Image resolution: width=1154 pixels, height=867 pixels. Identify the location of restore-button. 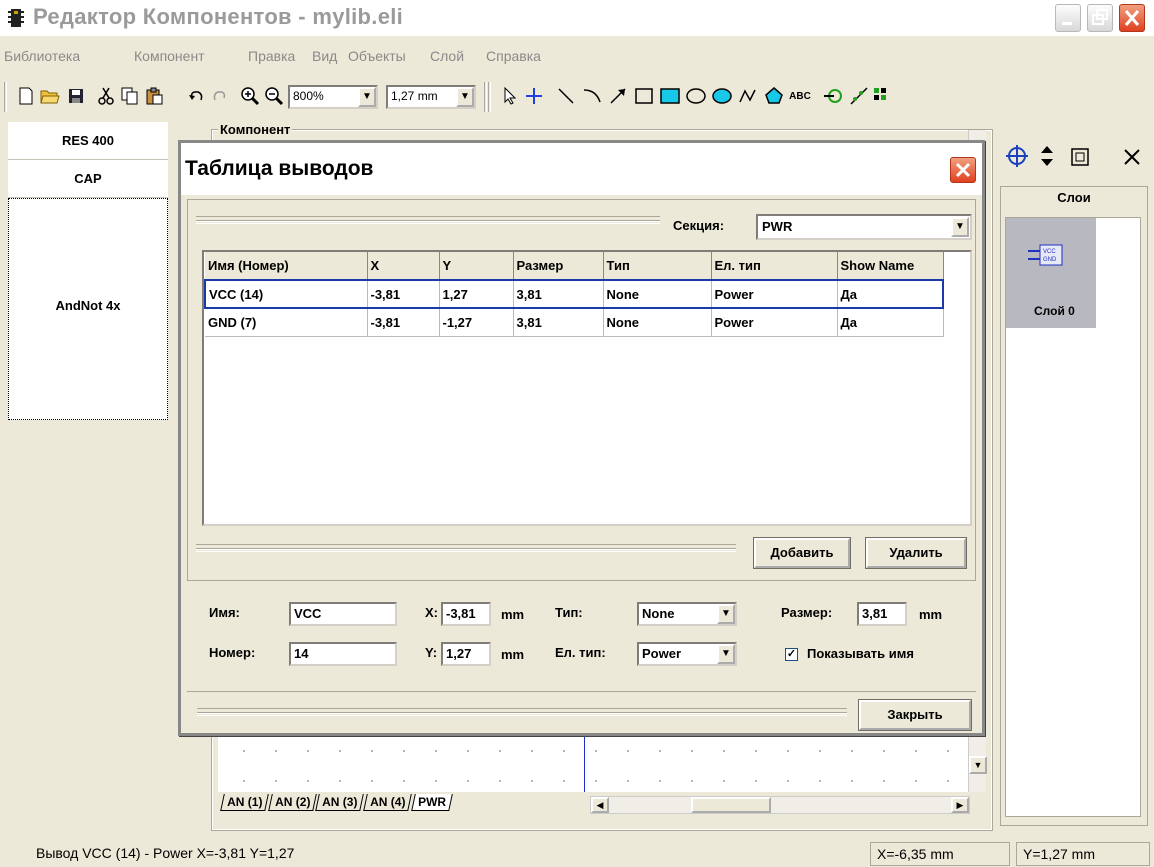
(1100, 18).